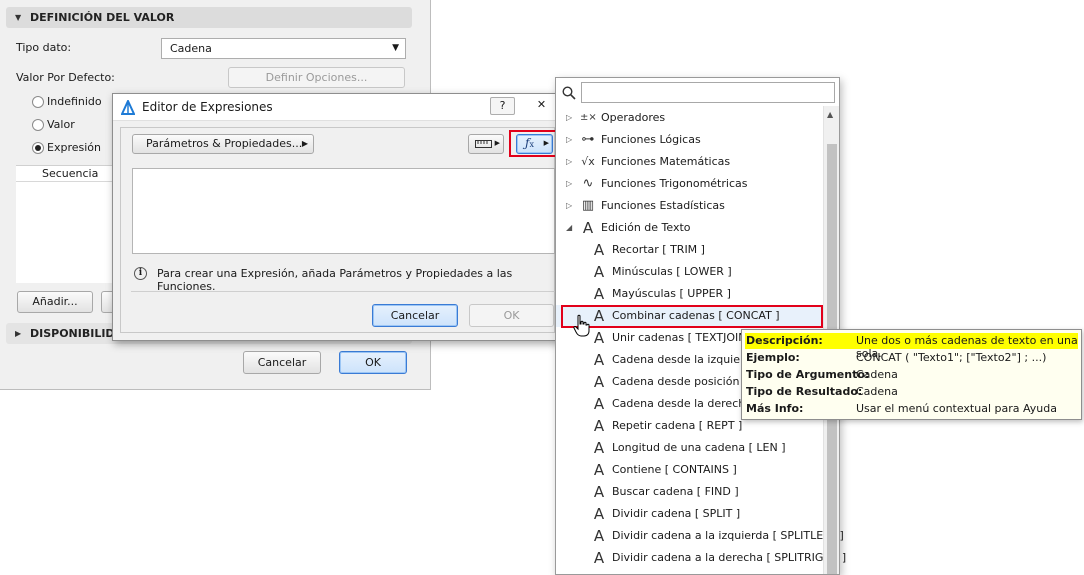 The image size is (1084, 575). What do you see at coordinates (74, 147) in the screenshot?
I see `radio-expression-label: Expresión` at bounding box center [74, 147].